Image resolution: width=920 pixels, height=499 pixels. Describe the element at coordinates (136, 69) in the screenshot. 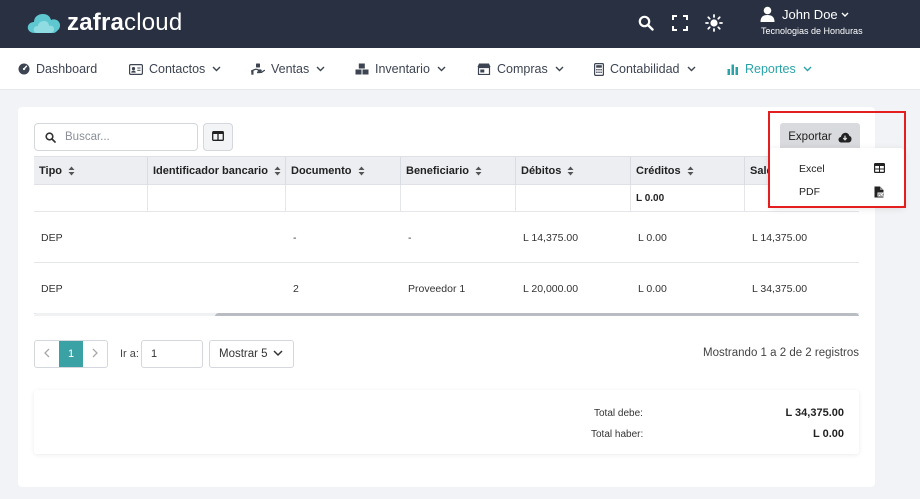

I see `address-card-icon` at that location.